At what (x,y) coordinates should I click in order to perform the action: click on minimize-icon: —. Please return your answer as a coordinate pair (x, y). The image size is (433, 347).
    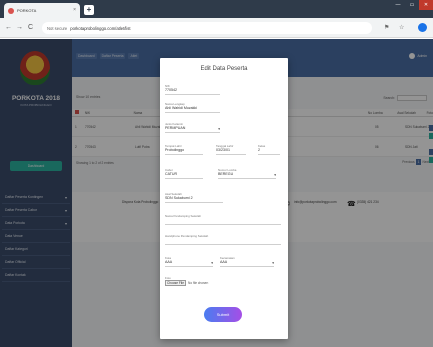
    Looking at the image, I should click on (398, 5).